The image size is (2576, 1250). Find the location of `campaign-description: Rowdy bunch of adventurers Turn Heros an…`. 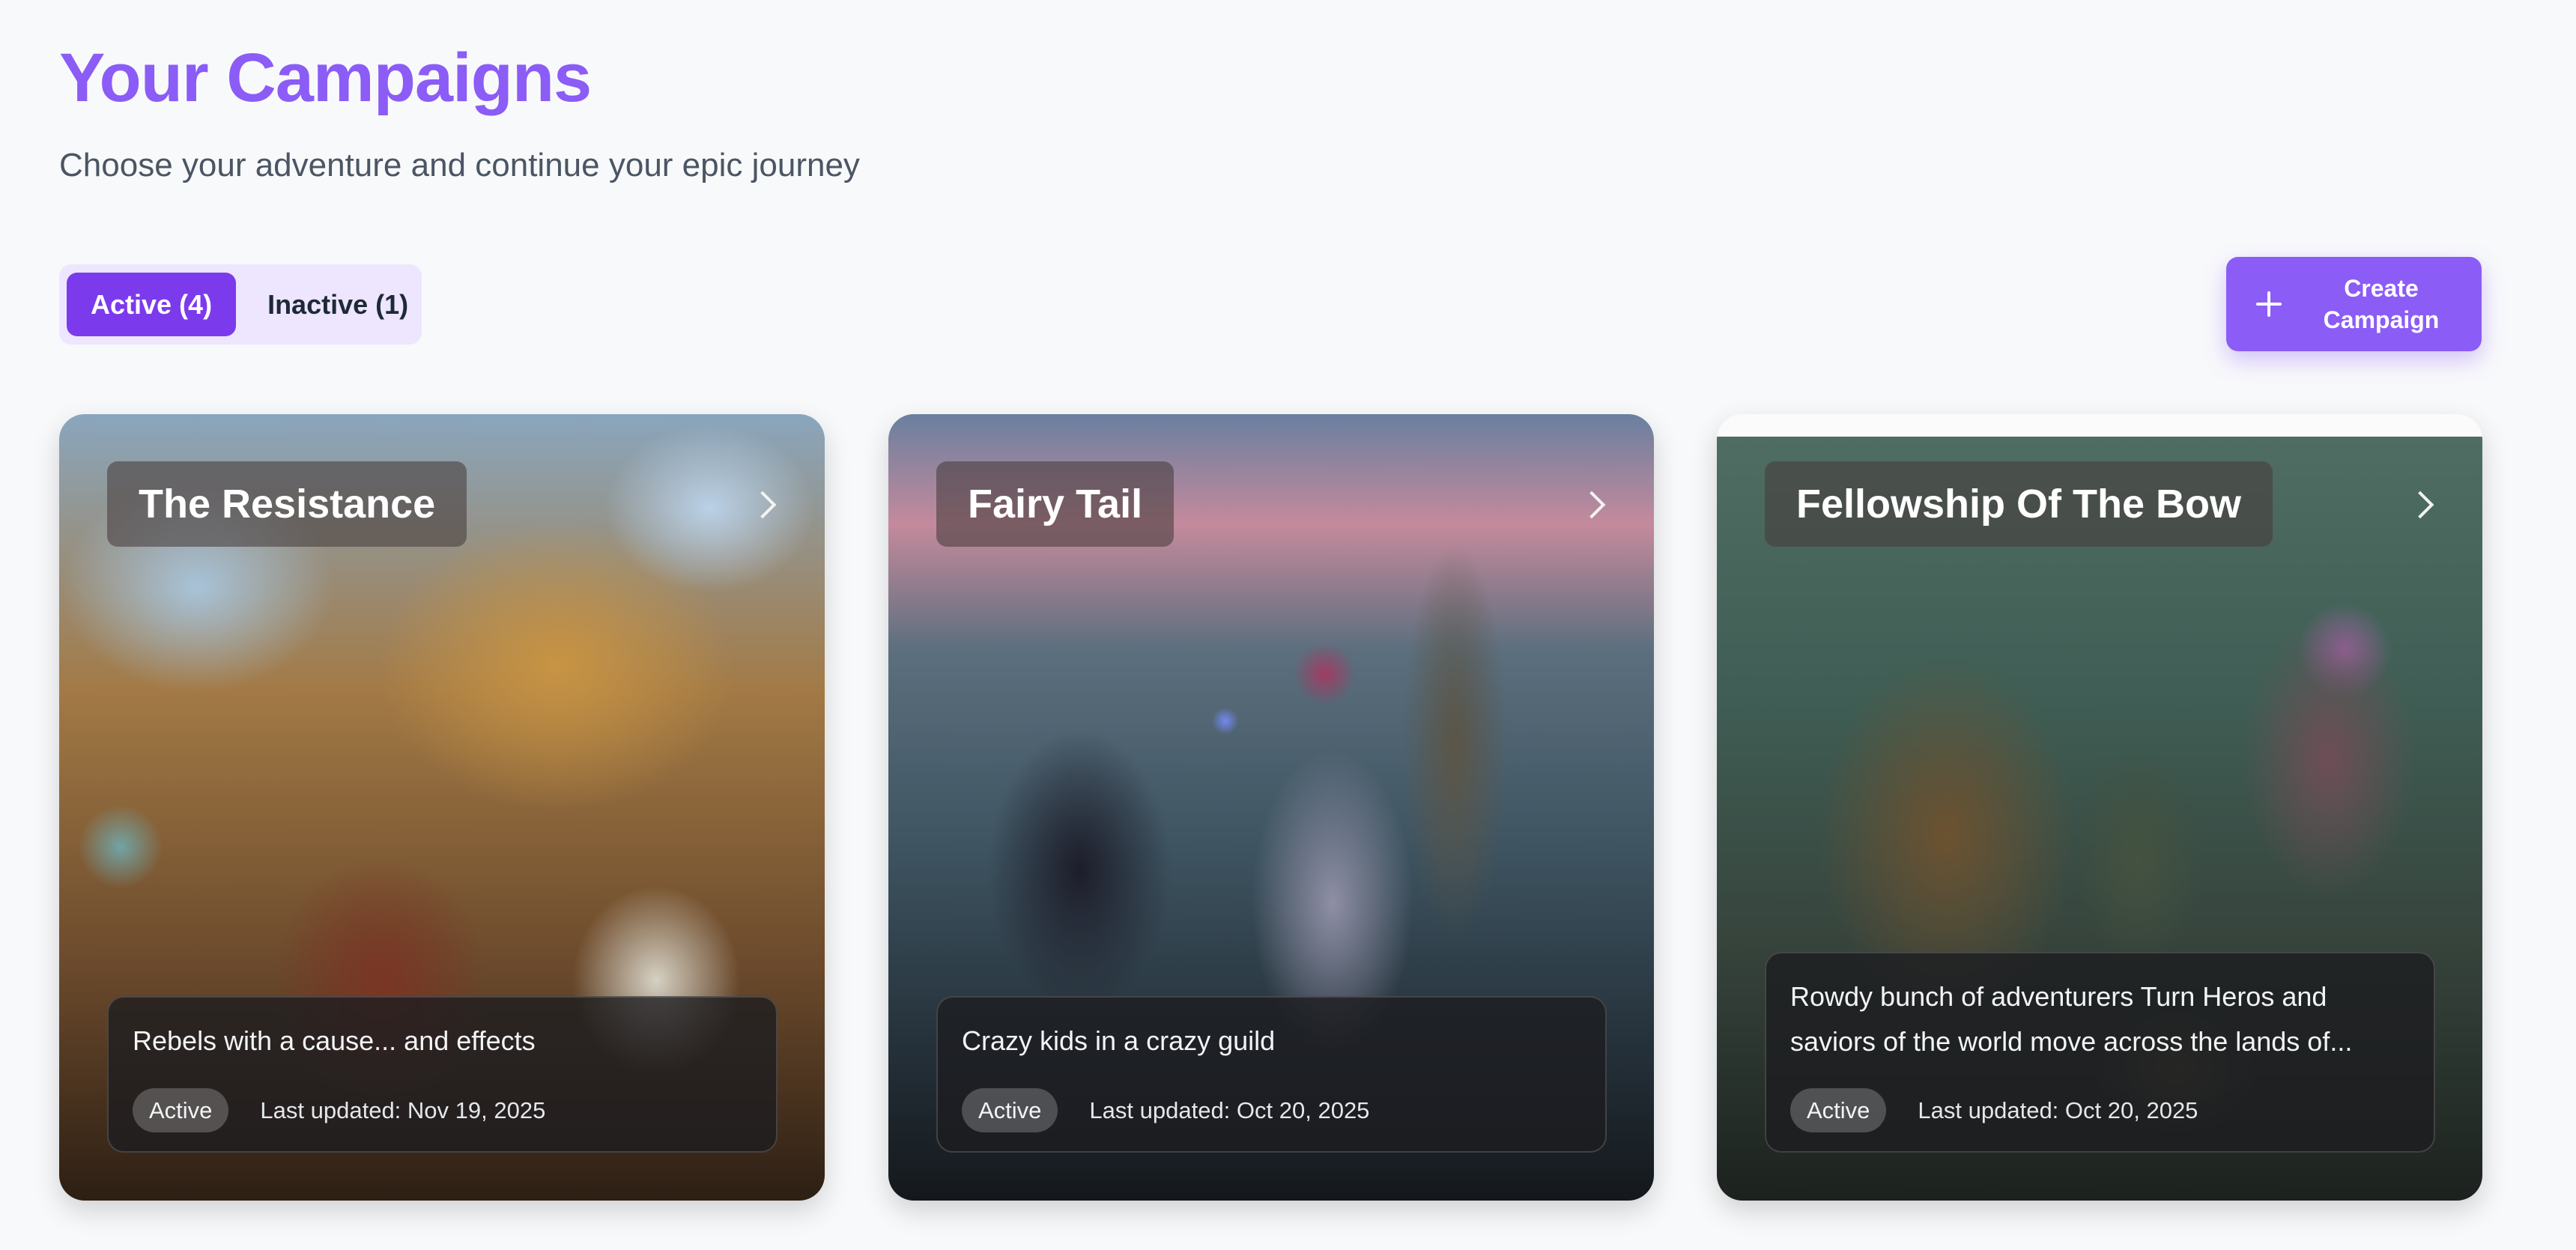

campaign-description: Rowdy bunch of adventurers Turn Heros an… is located at coordinates (2071, 1019).